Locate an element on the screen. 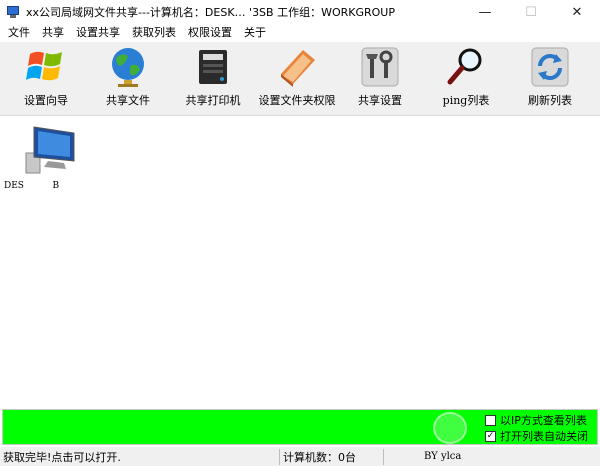  folder-permissions-label: 设置文件夹权限 is located at coordinates (297, 100).